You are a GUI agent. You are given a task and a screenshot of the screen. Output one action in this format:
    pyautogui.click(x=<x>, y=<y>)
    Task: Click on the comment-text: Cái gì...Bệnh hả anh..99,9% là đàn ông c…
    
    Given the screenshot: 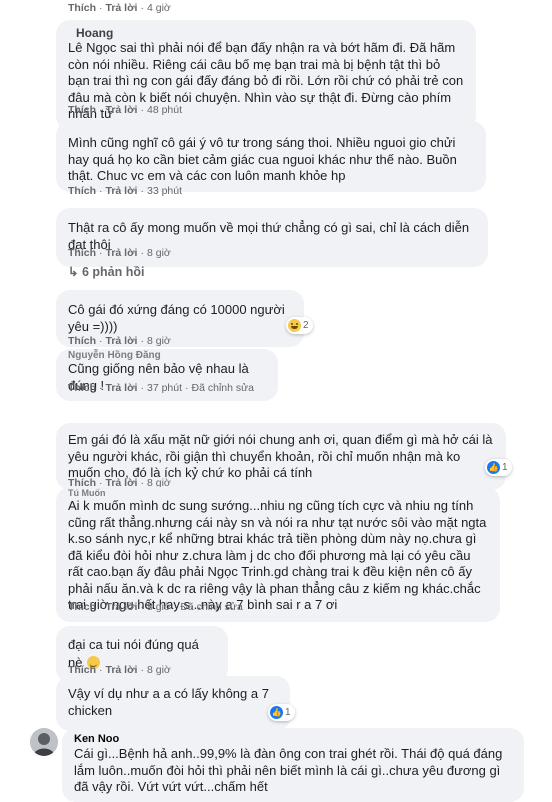 What is the action you would take?
    pyautogui.click(x=288, y=770)
    